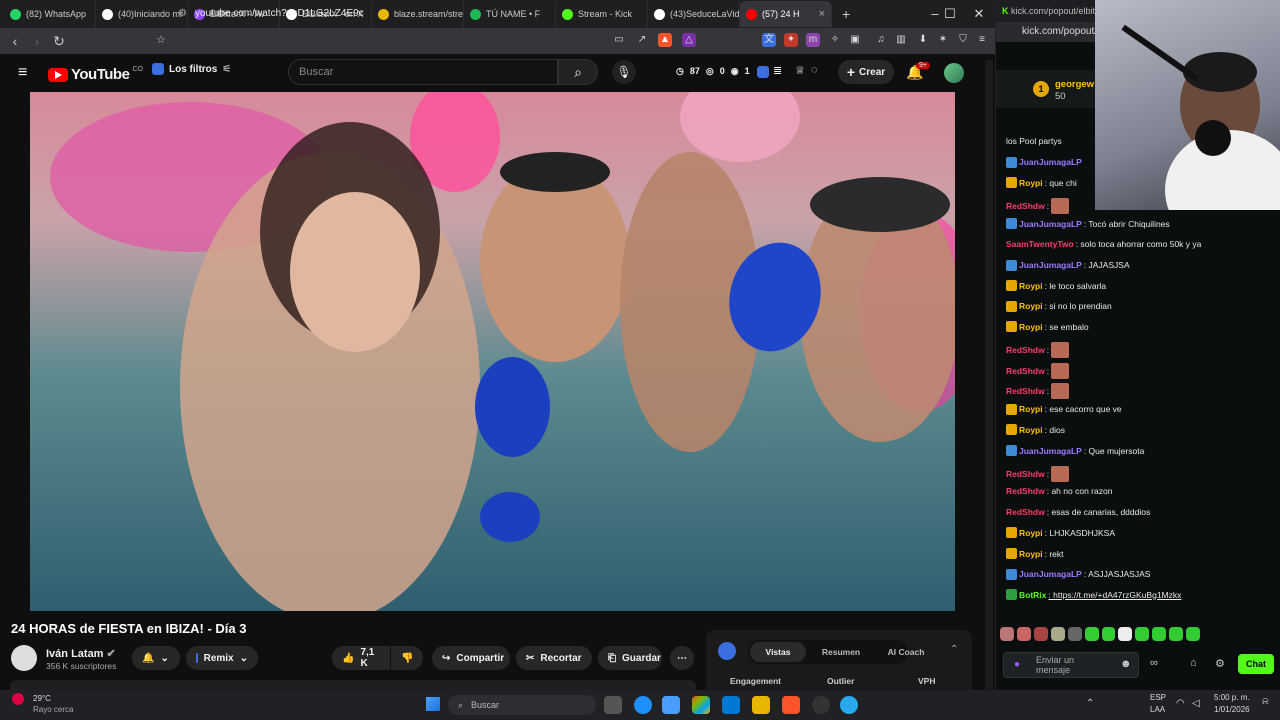  Describe the element at coordinates (982, 40) in the screenshot. I see `menu-icon: ≡` at that location.